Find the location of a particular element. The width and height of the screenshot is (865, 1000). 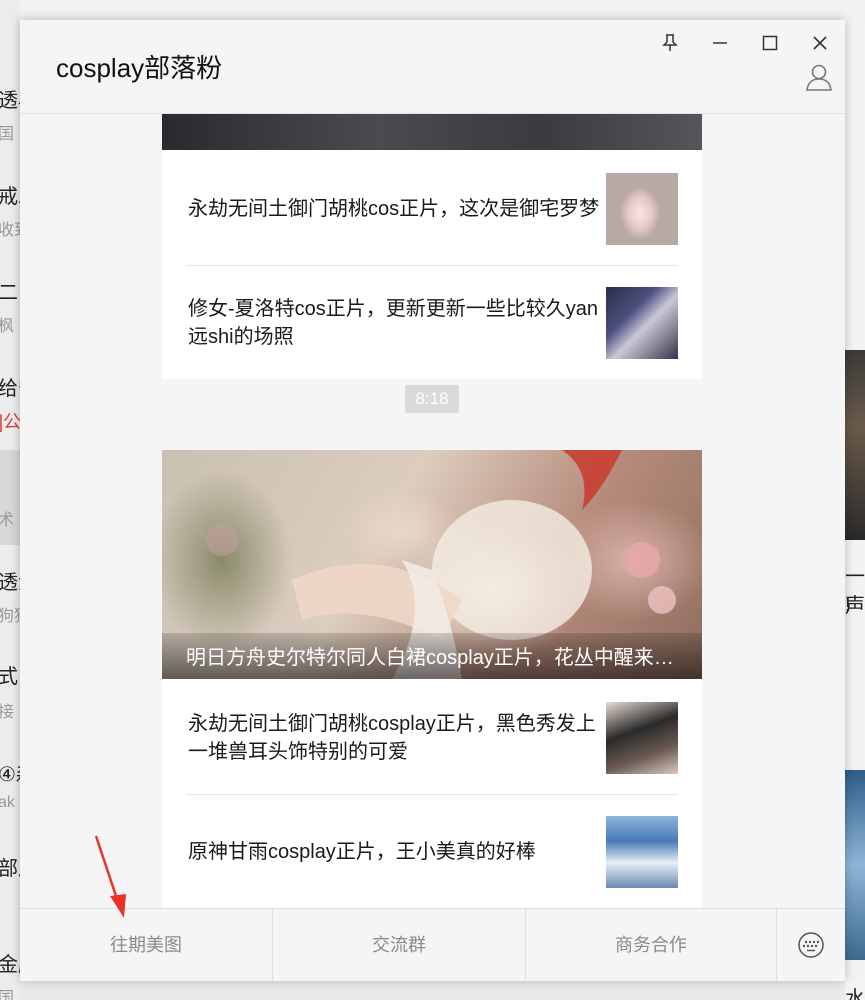

bg-fragment: 狗狗 is located at coordinates (10, 616).